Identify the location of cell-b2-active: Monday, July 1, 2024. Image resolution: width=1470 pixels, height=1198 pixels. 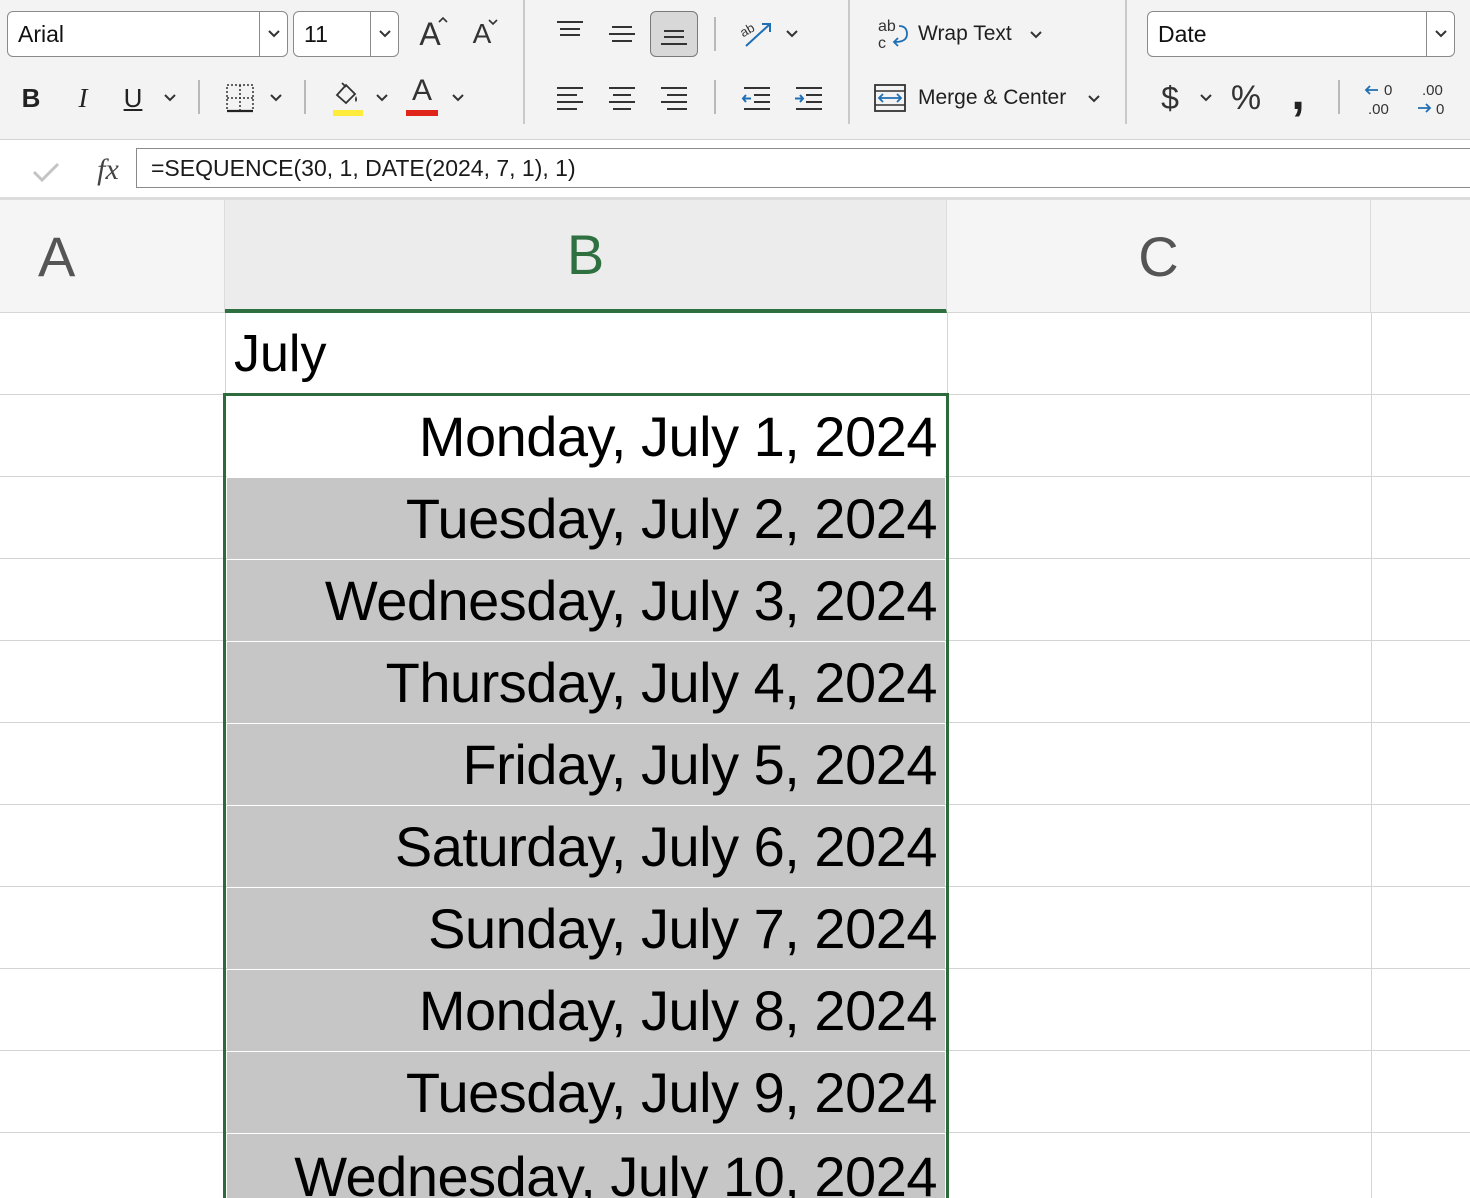
(586, 436).